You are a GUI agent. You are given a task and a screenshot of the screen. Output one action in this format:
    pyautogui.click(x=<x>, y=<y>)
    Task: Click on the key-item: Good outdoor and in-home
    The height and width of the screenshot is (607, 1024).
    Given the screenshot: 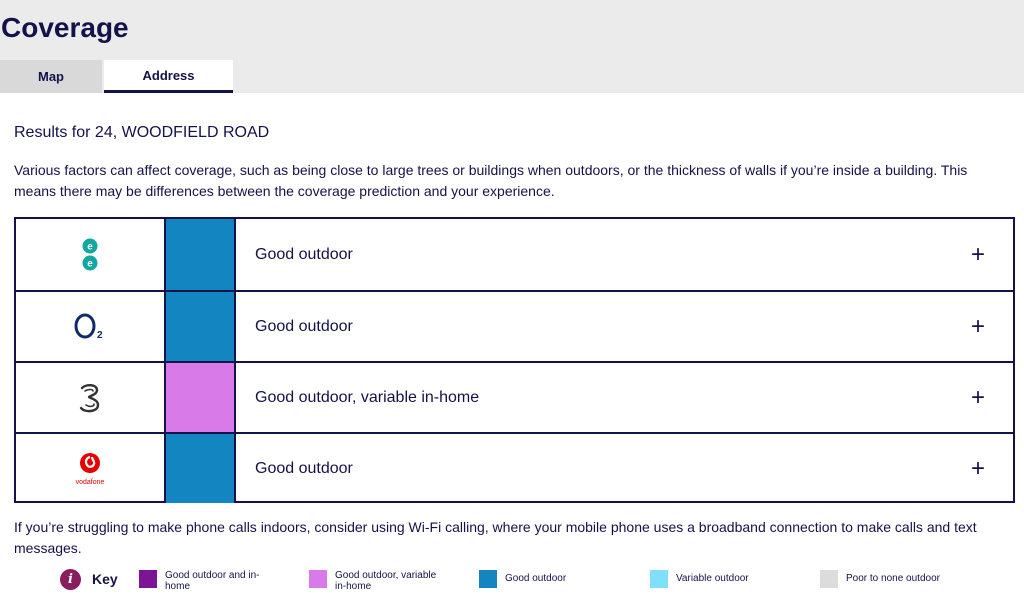 What is the action you would take?
    pyautogui.click(x=207, y=581)
    